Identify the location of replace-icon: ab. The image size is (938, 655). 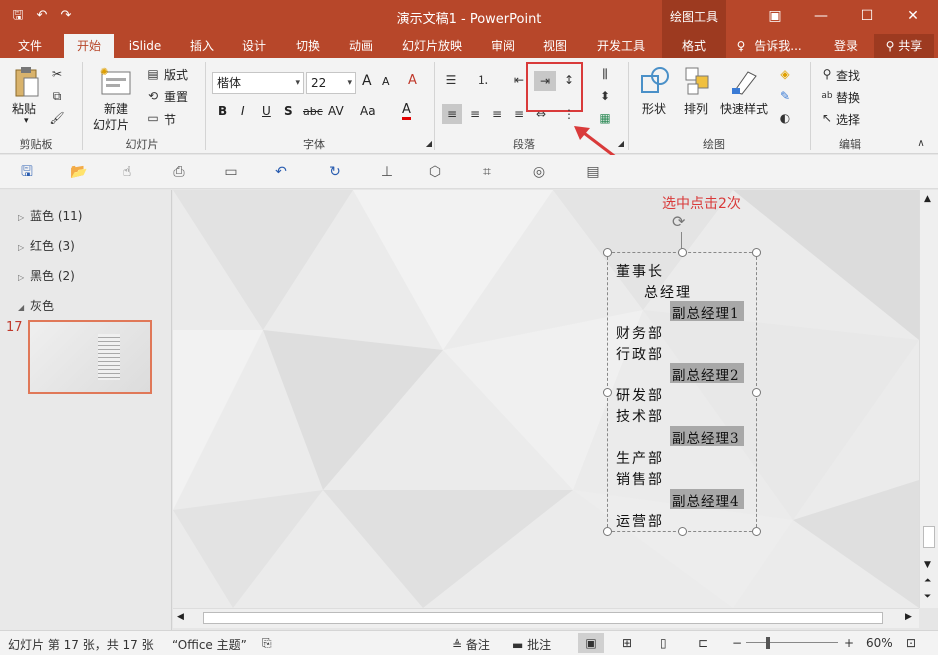
(827, 96).